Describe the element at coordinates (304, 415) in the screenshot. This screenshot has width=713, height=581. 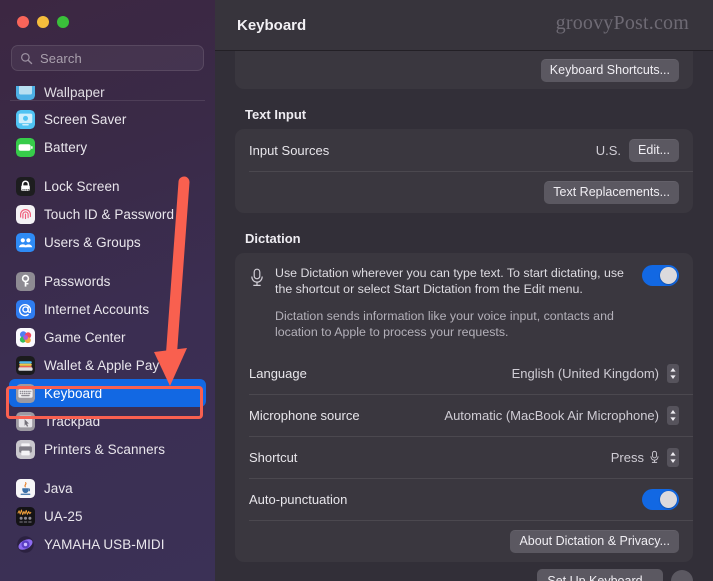
I see `microphone-source-label: Microphone source` at that location.